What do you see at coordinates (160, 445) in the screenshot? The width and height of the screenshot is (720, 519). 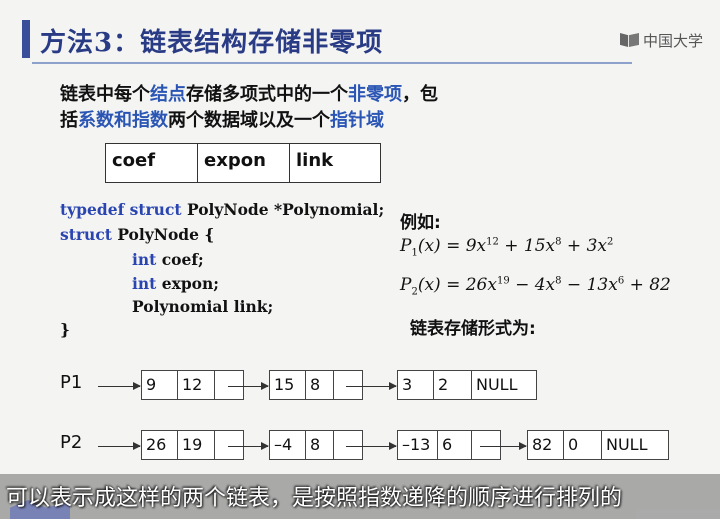 I see `node-coef: 26` at bounding box center [160, 445].